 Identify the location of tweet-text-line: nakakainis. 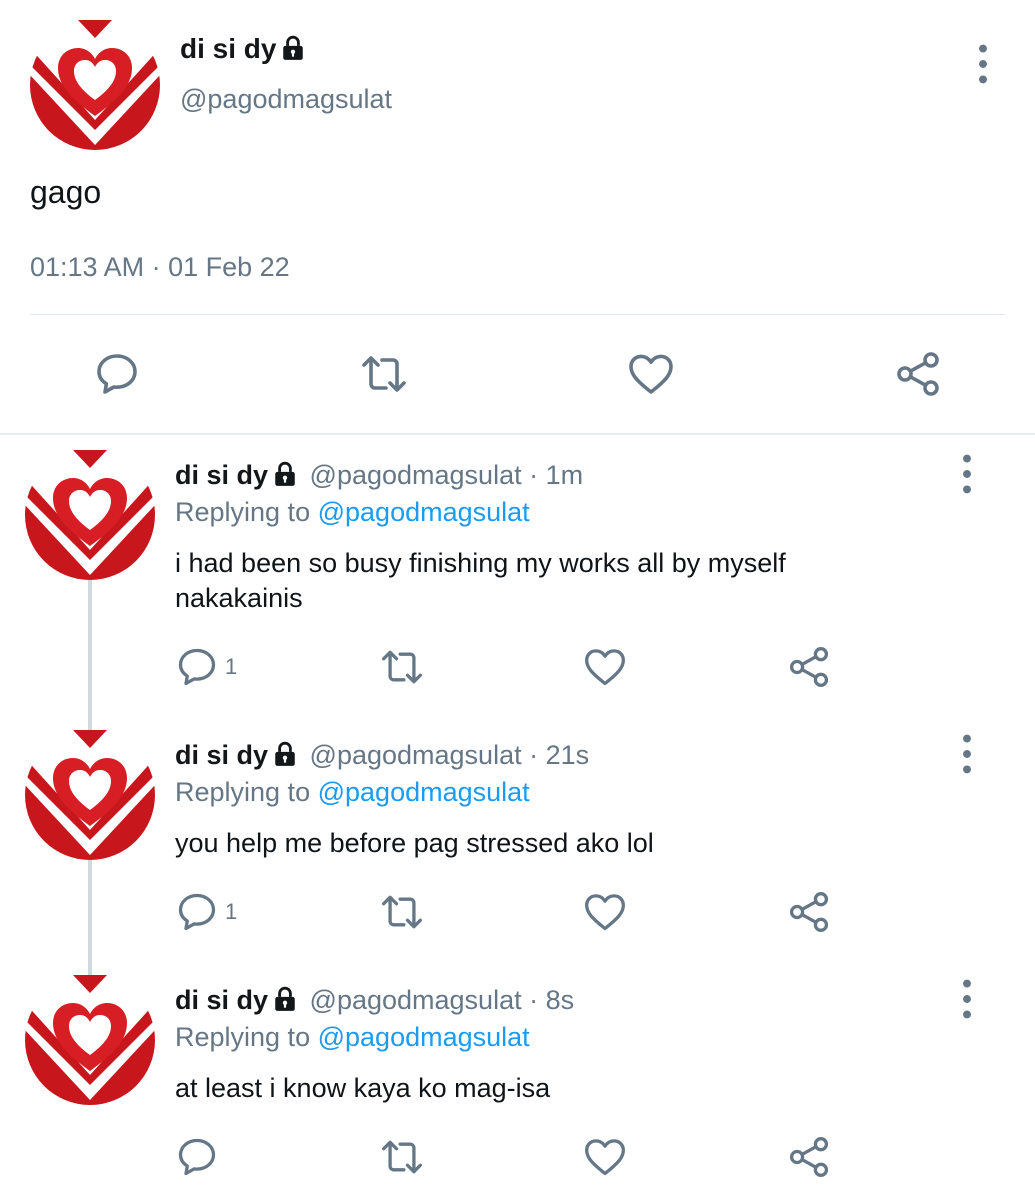
(239, 598).